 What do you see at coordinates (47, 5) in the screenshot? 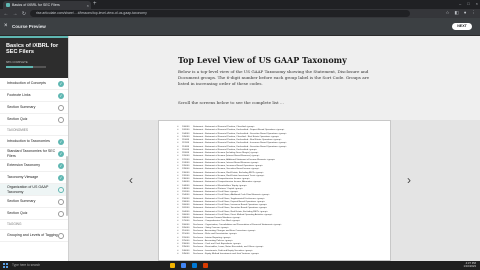
I see `browser-tab: Basics of iXBRL for SEC Filers ×` at bounding box center [47, 5].